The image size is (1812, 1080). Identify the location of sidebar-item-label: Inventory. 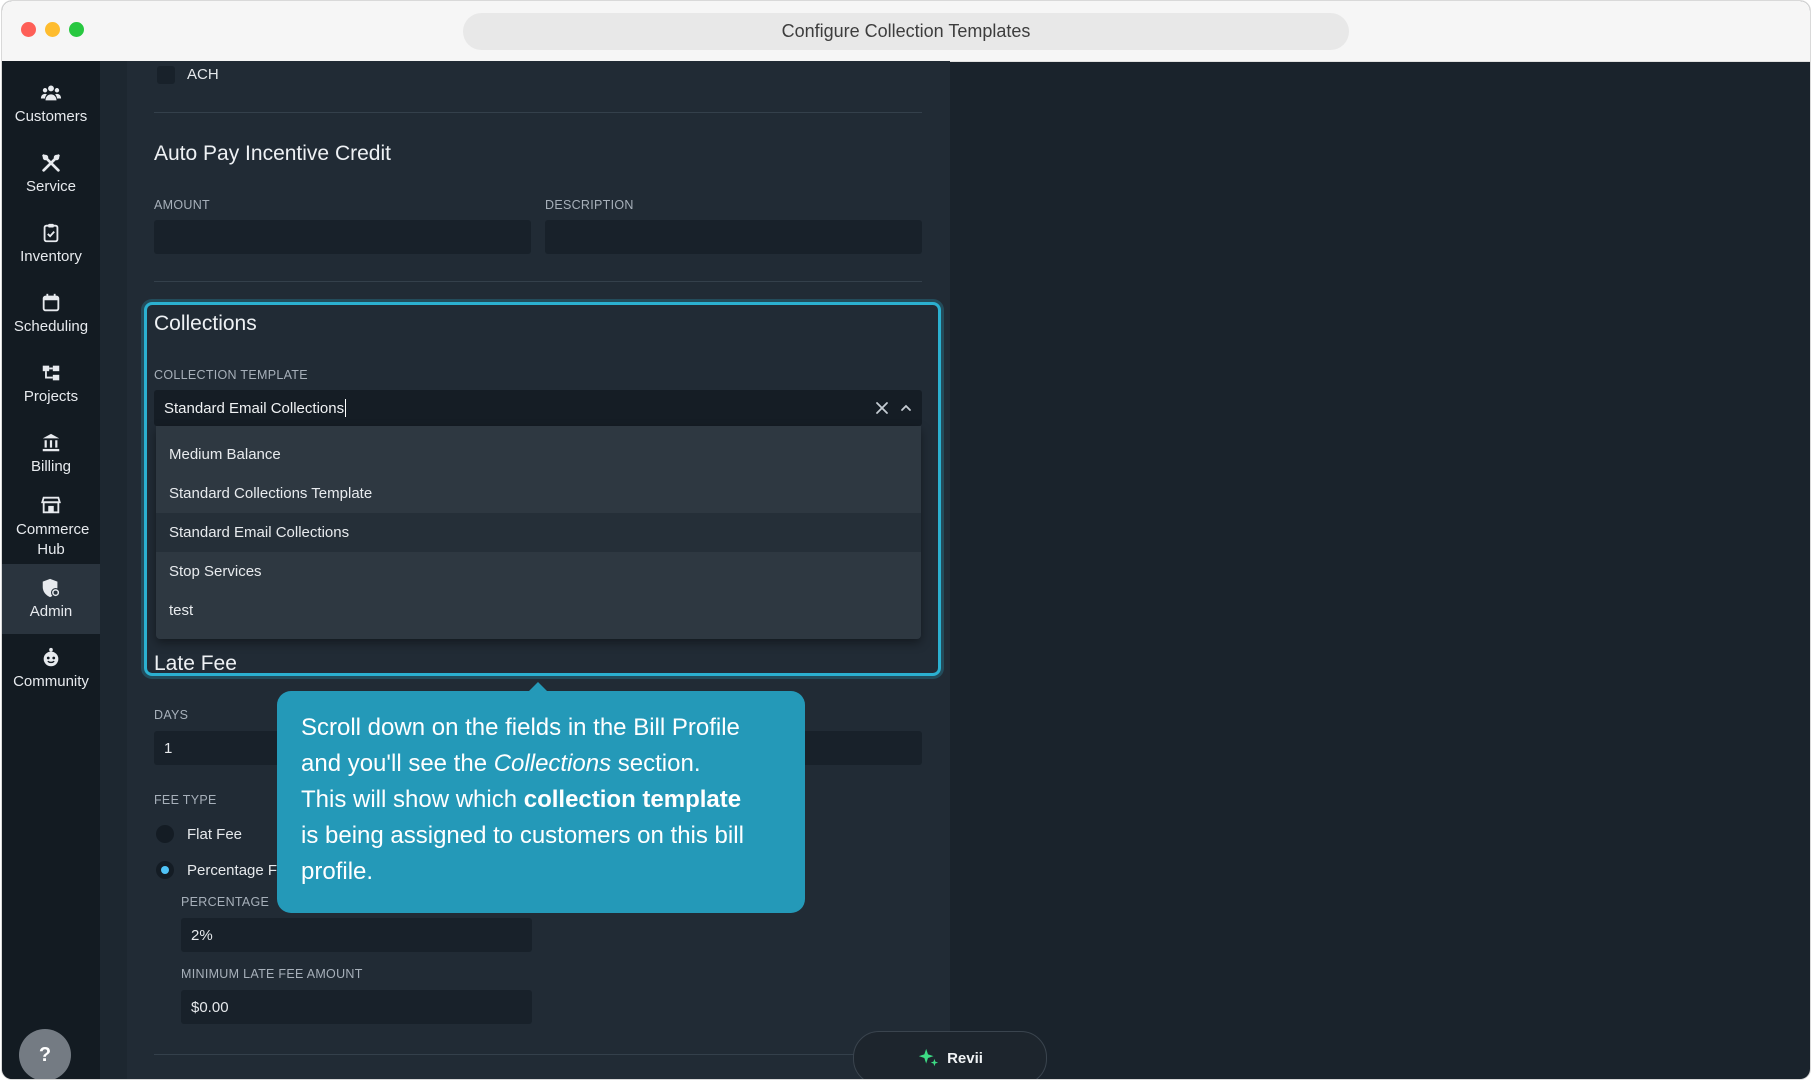
(51, 256).